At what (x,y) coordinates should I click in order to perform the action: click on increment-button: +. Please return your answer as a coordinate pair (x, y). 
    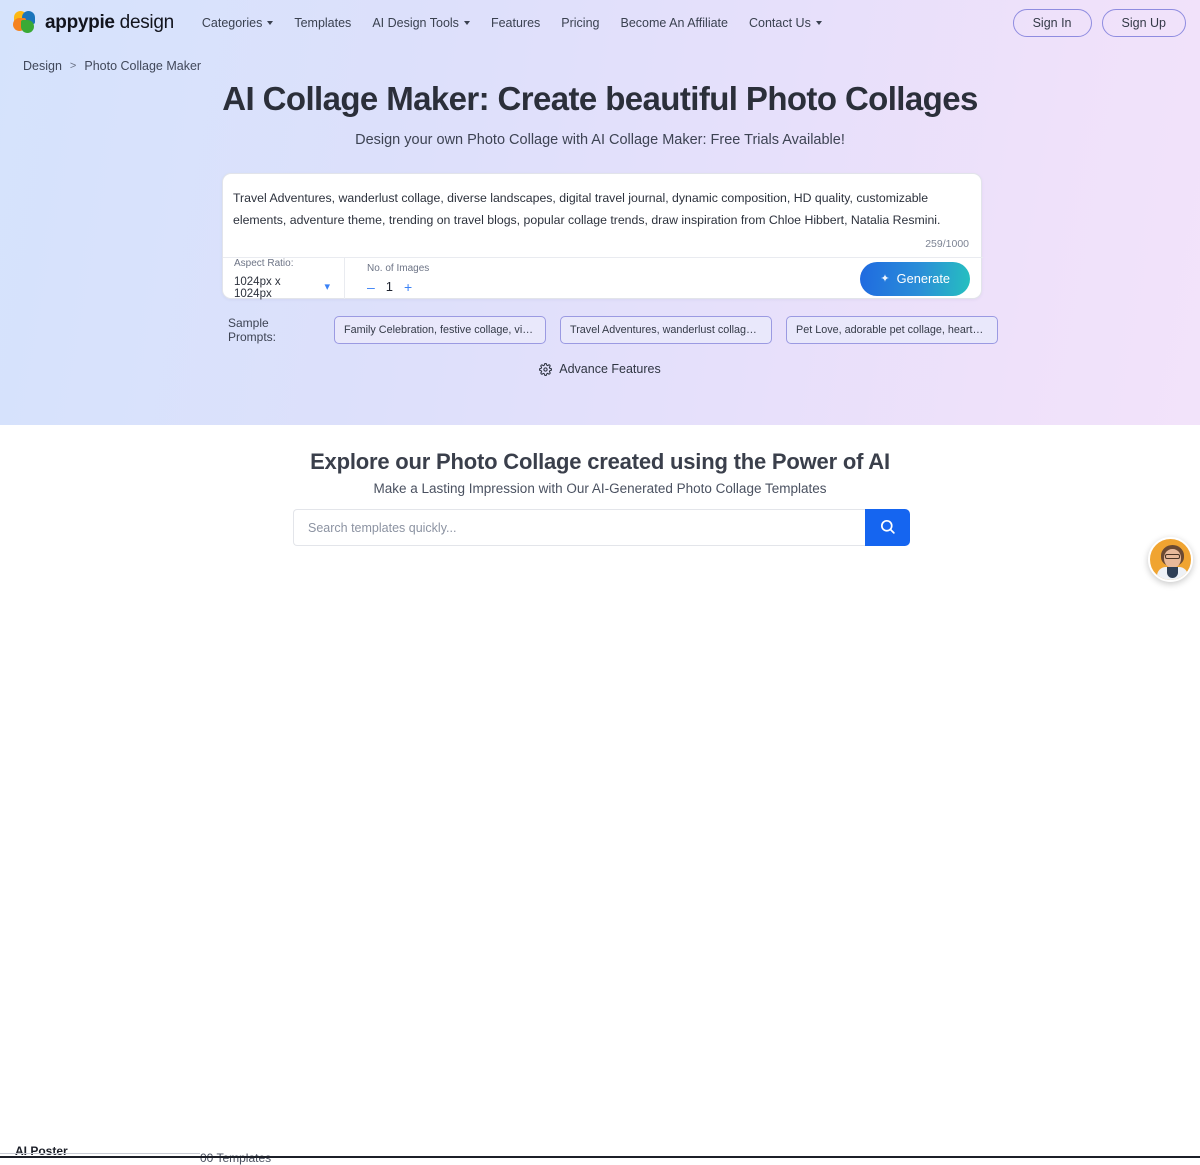
    Looking at the image, I should click on (408, 287).